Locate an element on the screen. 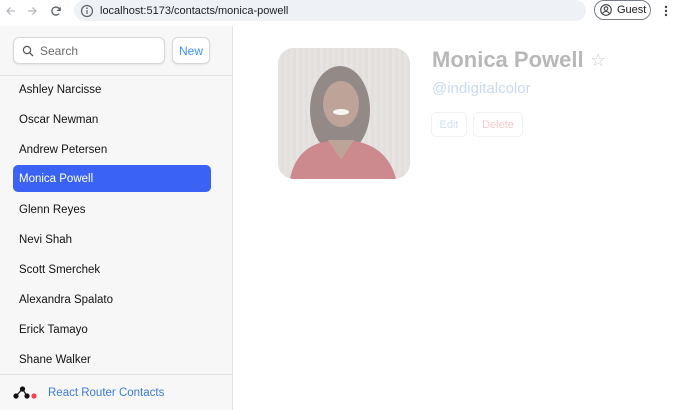  search-input is located at coordinates (95, 50).